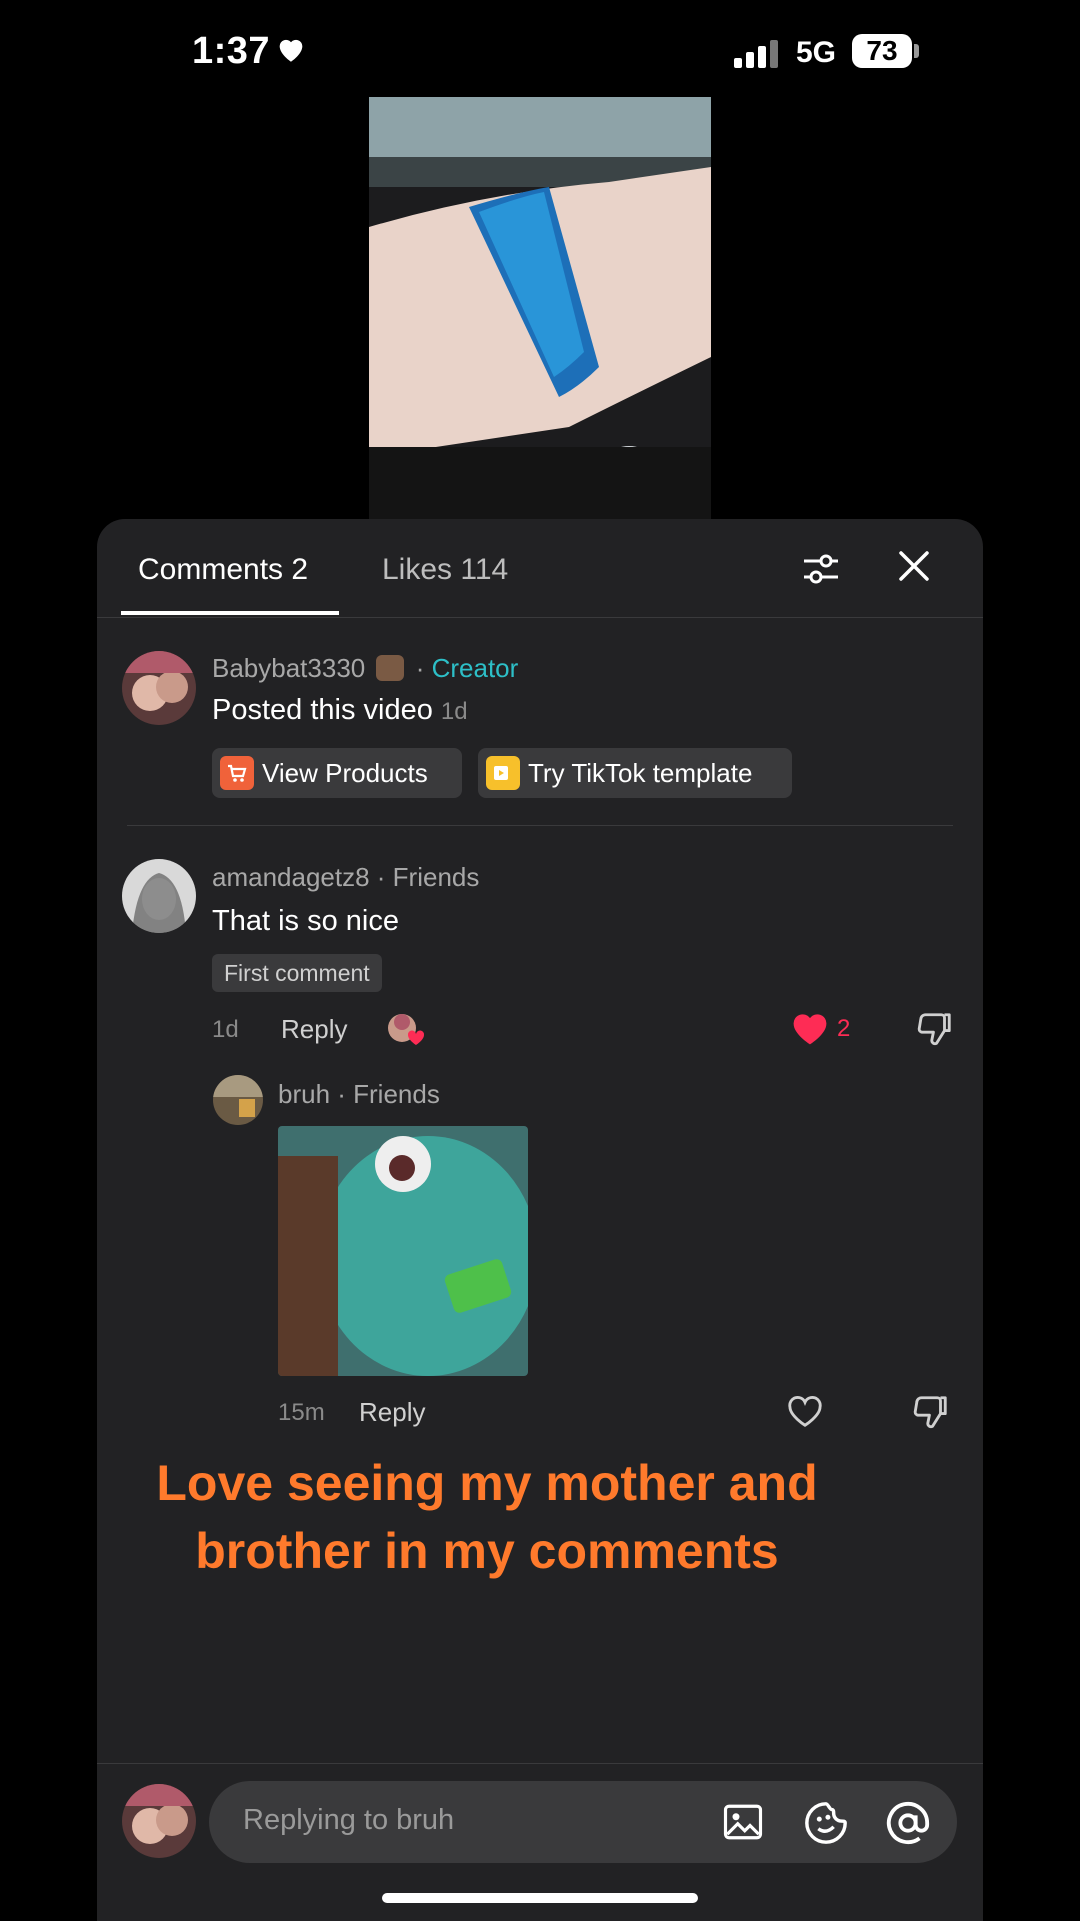  I want to click on reply1-reply-button: Reply, so click(392, 1412).